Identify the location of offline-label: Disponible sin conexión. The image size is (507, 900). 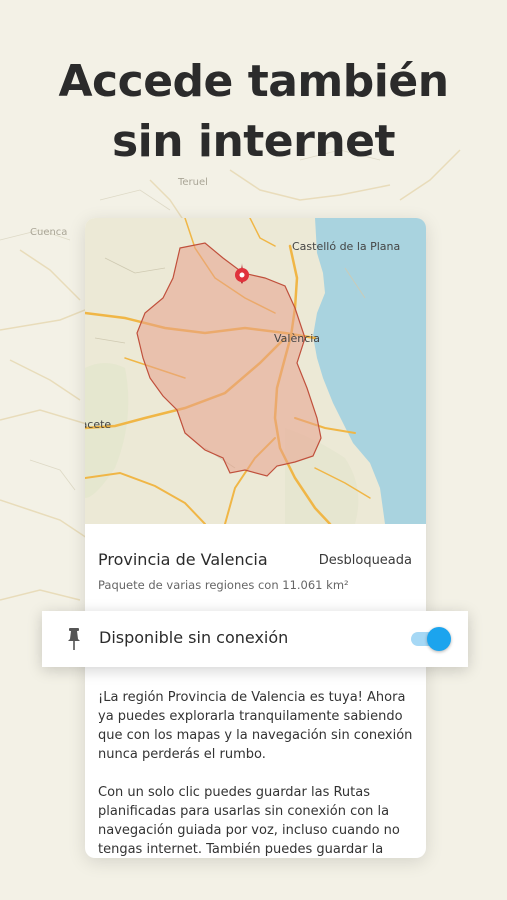
(194, 637).